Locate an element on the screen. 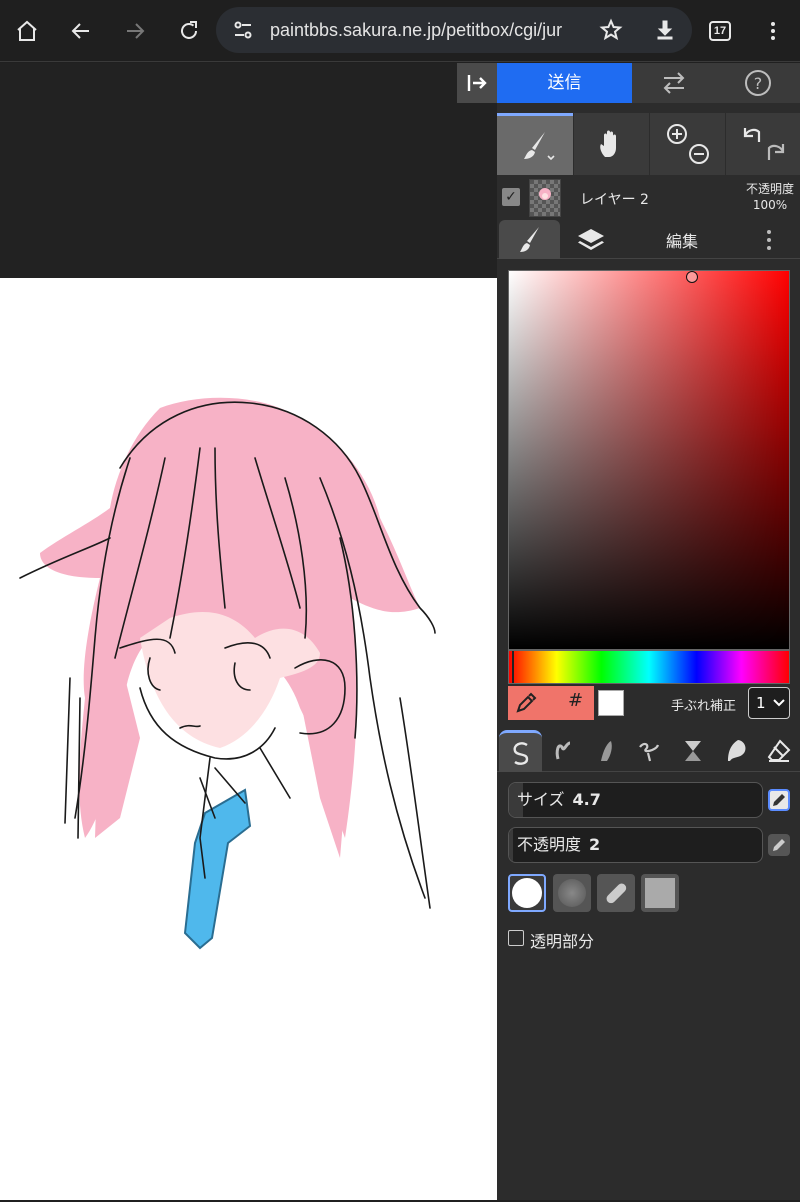 This screenshot has height=1202, width=800. tip-flat is located at coordinates (616, 893).